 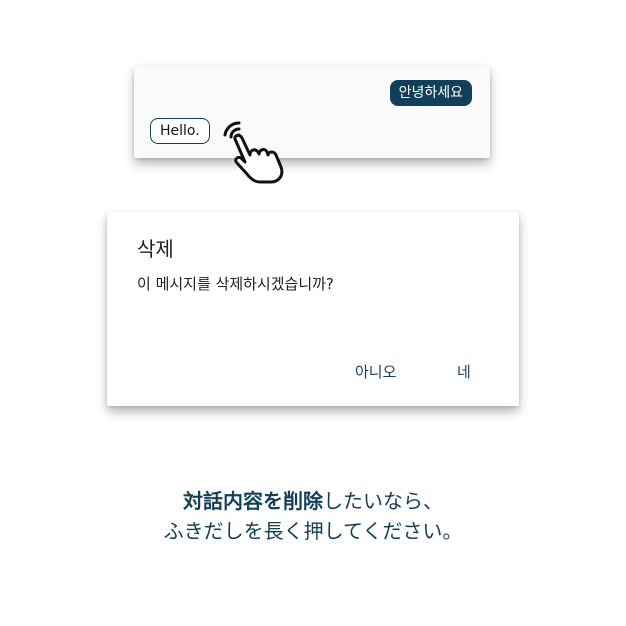 What do you see at coordinates (383, 501) in the screenshot?
I see `caption-line-1-rest: したいなら、` at bounding box center [383, 501].